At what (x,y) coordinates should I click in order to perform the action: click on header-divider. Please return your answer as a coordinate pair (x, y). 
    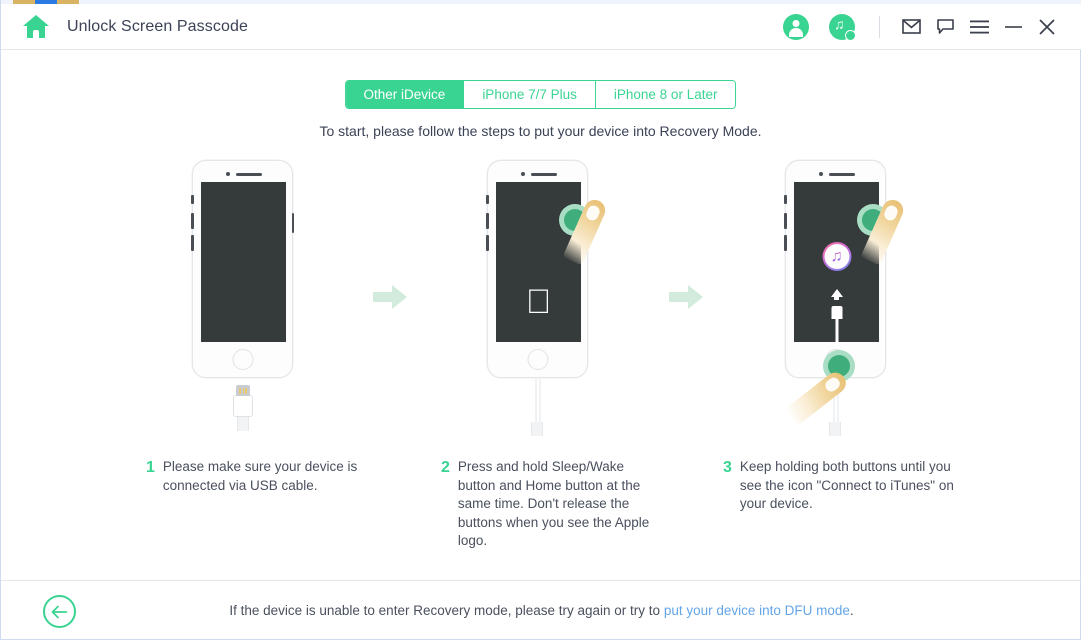
    Looking at the image, I should click on (541, 49).